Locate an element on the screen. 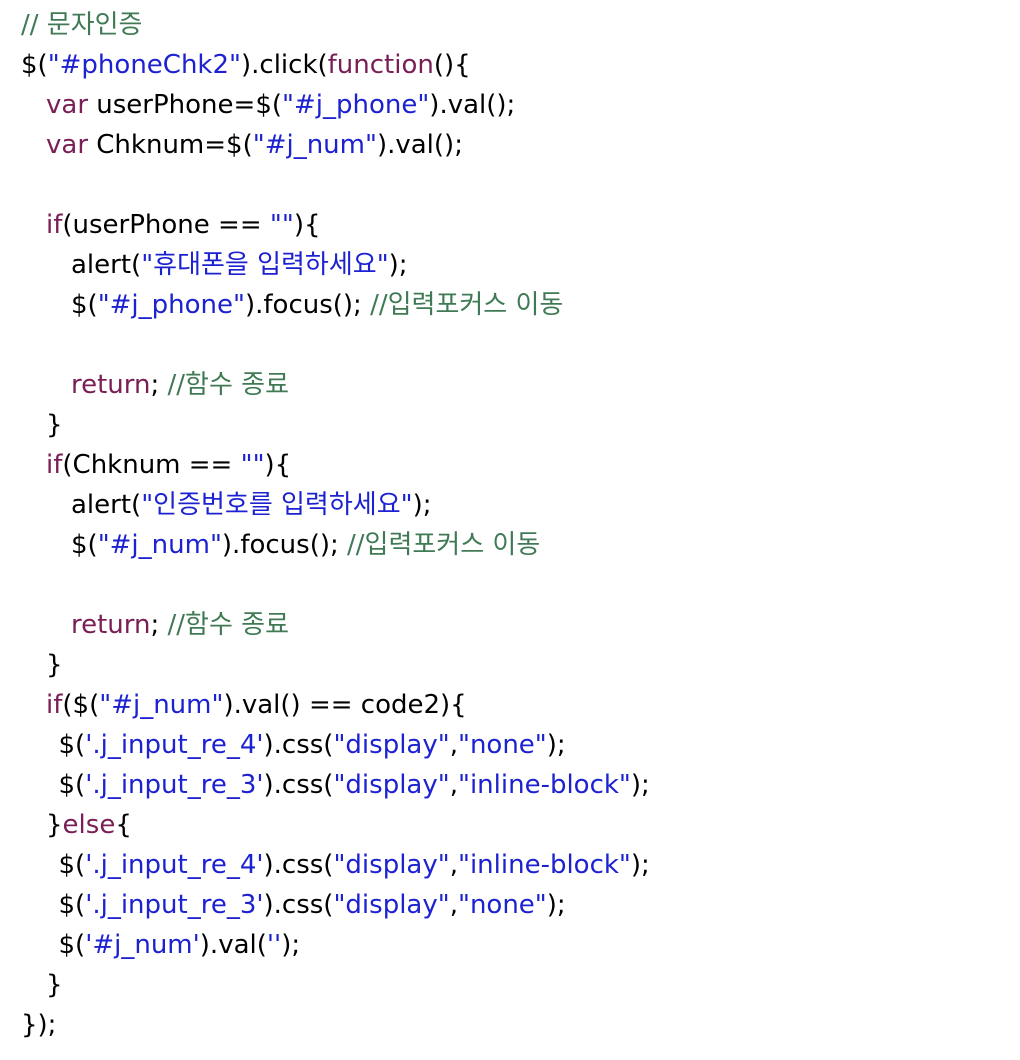 The width and height of the screenshot is (1020, 1060). code-line: $("#phoneChk2").click(function(){ is located at coordinates (510, 65).